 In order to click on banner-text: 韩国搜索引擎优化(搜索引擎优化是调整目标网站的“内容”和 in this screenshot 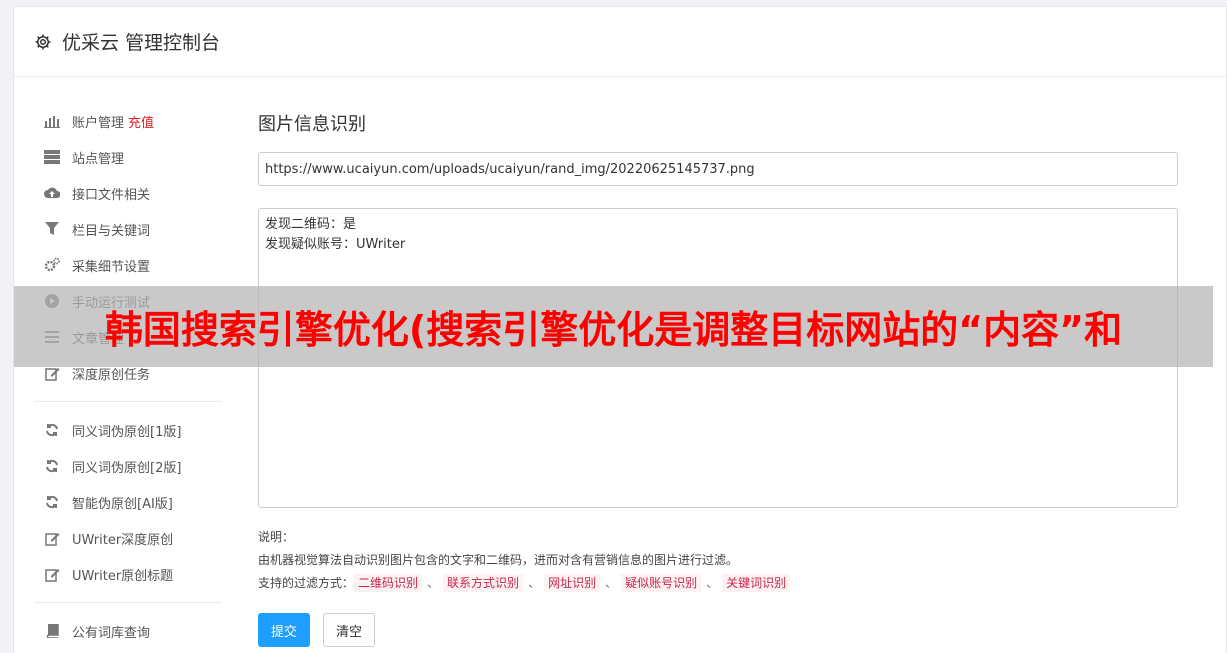, I will do `click(613, 330)`.